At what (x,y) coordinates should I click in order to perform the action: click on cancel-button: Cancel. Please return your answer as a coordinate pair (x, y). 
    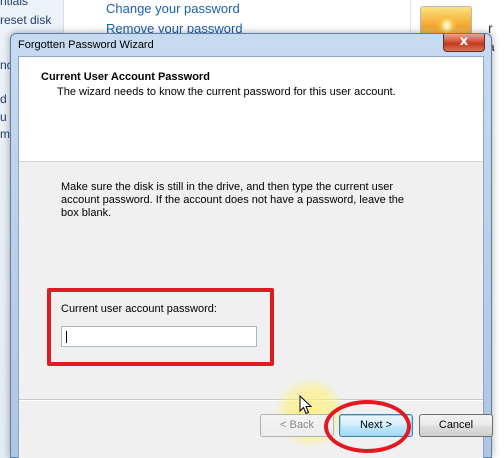
    Looking at the image, I should click on (456, 425).